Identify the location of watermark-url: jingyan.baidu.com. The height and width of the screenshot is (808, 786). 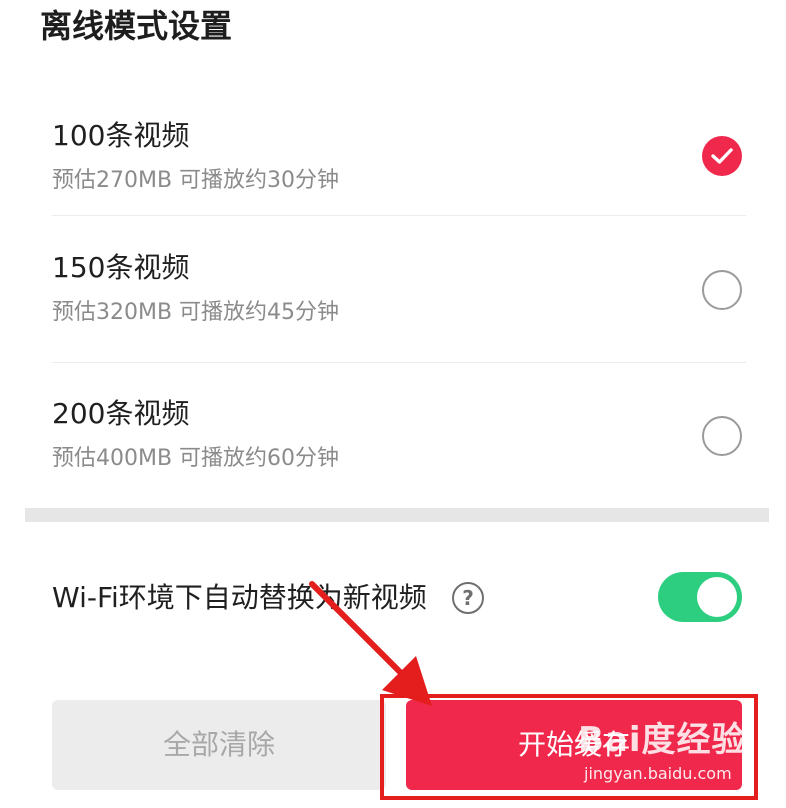
(658, 773).